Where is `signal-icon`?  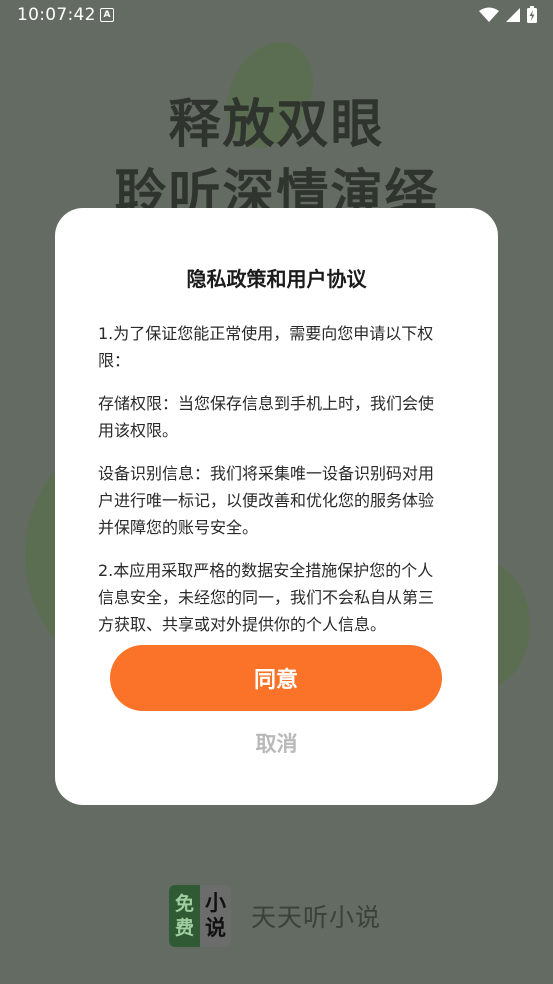 signal-icon is located at coordinates (513, 14).